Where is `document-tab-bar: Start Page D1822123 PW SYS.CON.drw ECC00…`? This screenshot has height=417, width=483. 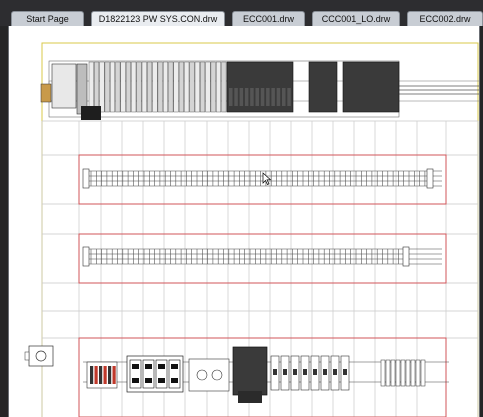
document-tab-bar: Start Page D1822123 PW SYS.CON.drw ECC00… is located at coordinates (241, 13).